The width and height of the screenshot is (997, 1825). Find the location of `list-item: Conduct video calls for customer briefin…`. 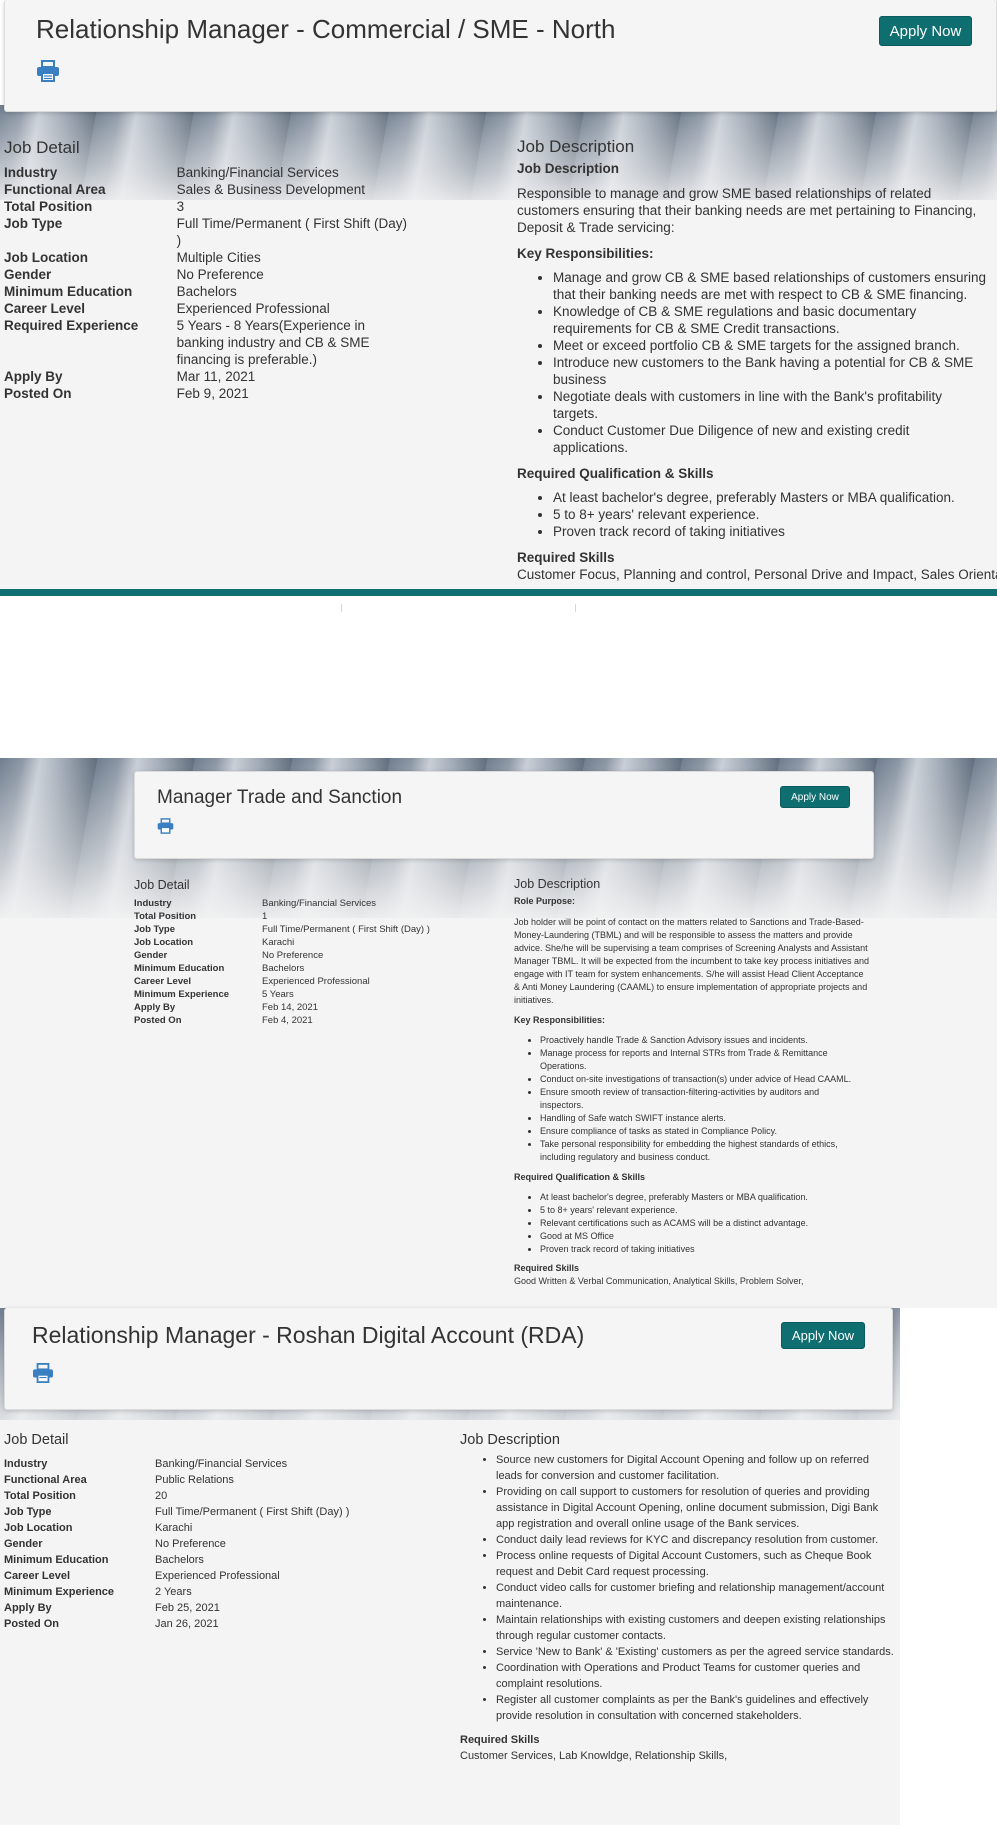

list-item: Conduct video calls for customer briefin… is located at coordinates (695, 1596).